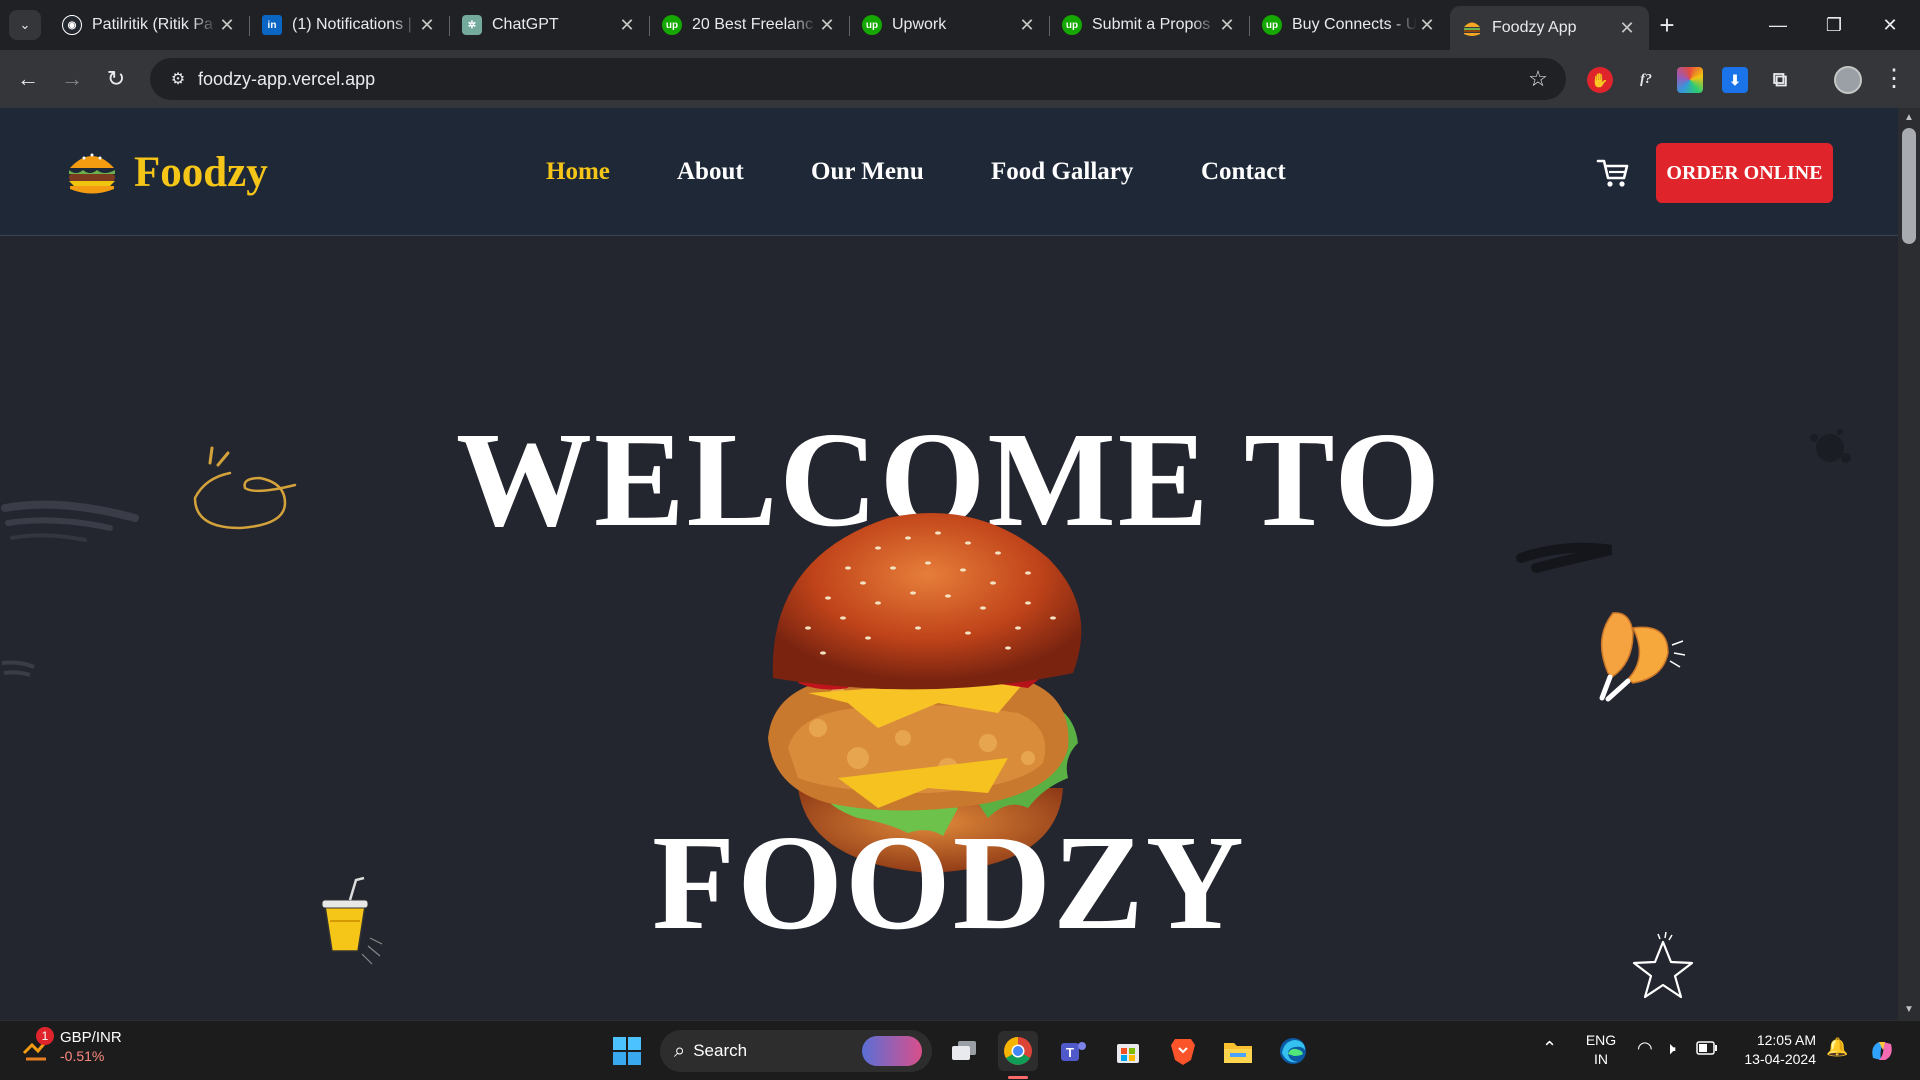 The image size is (1920, 1080). Describe the element at coordinates (1848, 80) in the screenshot. I see `profile-avatar` at that location.